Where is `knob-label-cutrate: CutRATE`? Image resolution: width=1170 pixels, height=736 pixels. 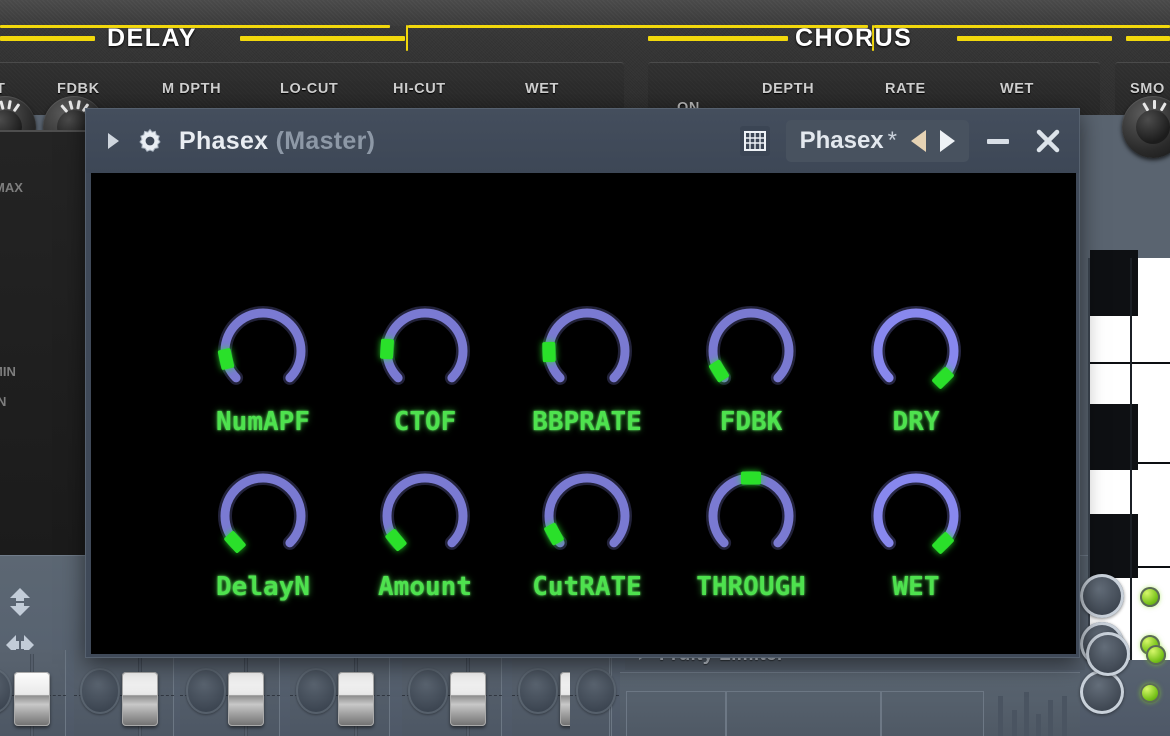
knob-label-cutrate: CutRATE is located at coordinates (587, 587).